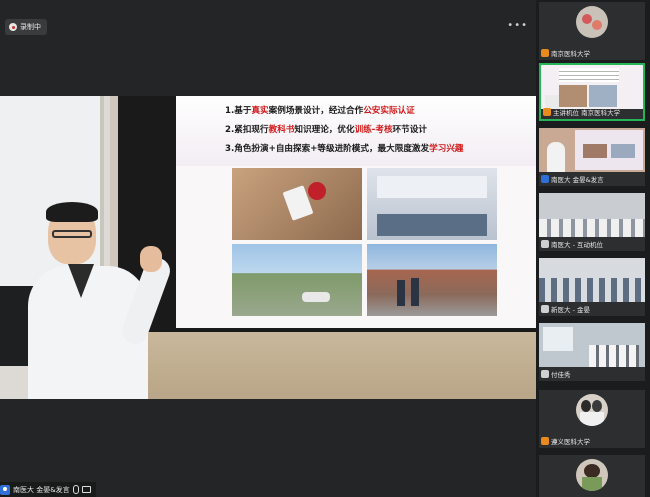  What do you see at coordinates (86, 489) in the screenshot?
I see `camera-icon` at bounding box center [86, 489].